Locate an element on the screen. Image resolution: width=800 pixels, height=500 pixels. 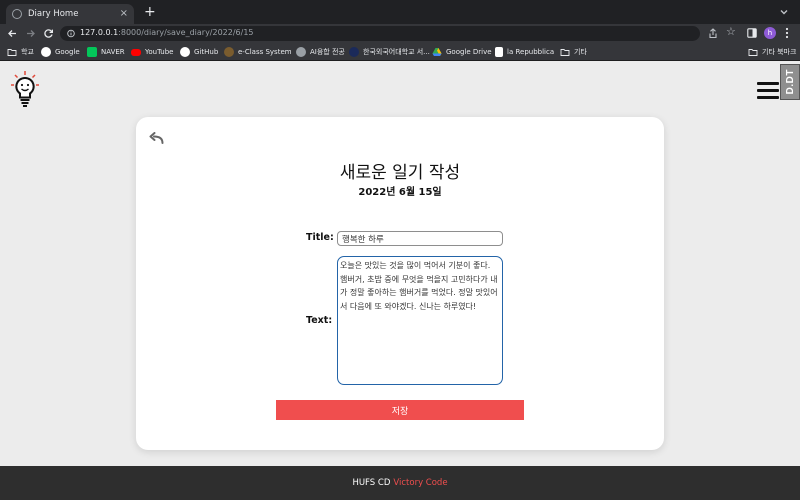
diary-date: 2022년 6월 15일 is located at coordinates (400, 192).